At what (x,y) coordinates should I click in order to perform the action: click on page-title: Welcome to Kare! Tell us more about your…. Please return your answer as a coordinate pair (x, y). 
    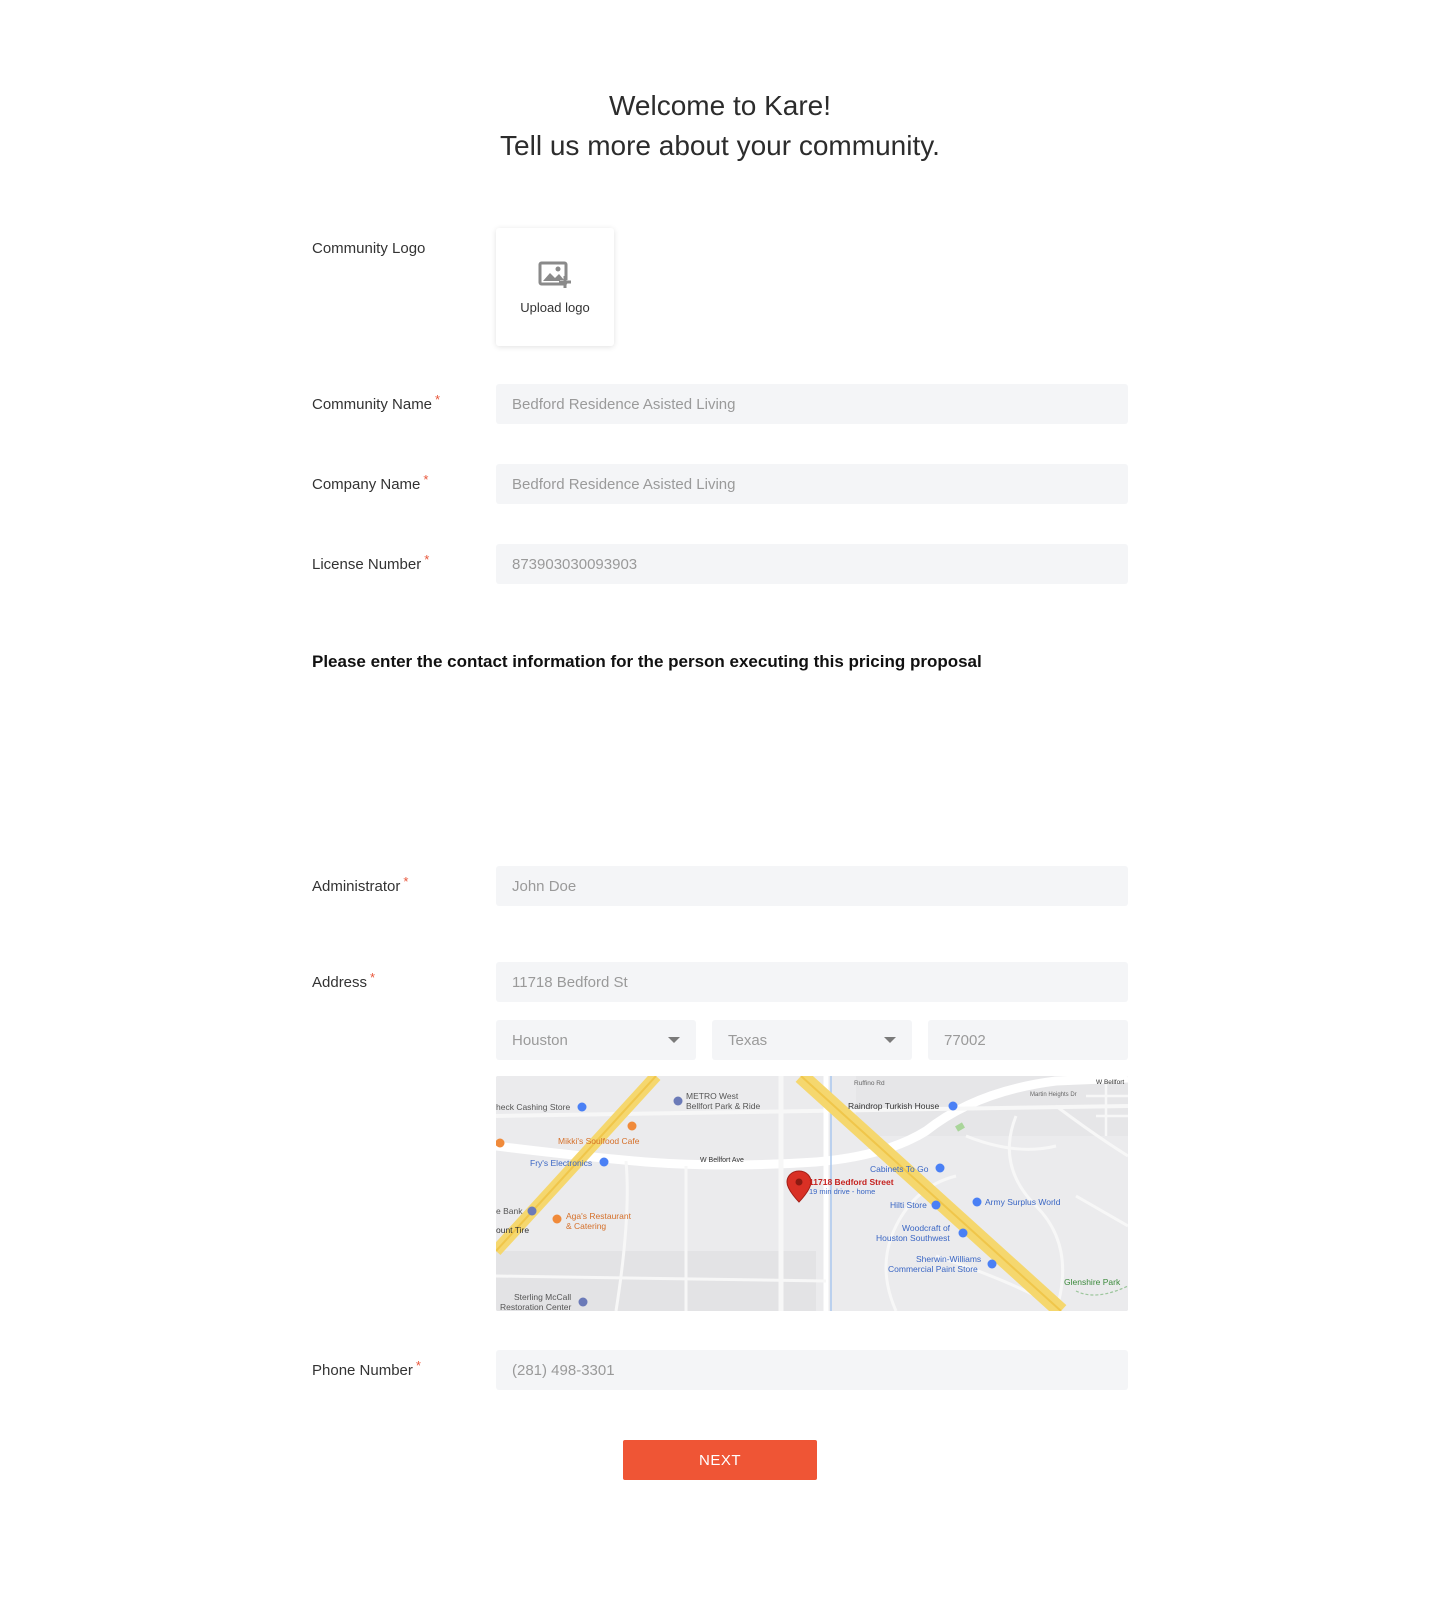
    Looking at the image, I should click on (720, 126).